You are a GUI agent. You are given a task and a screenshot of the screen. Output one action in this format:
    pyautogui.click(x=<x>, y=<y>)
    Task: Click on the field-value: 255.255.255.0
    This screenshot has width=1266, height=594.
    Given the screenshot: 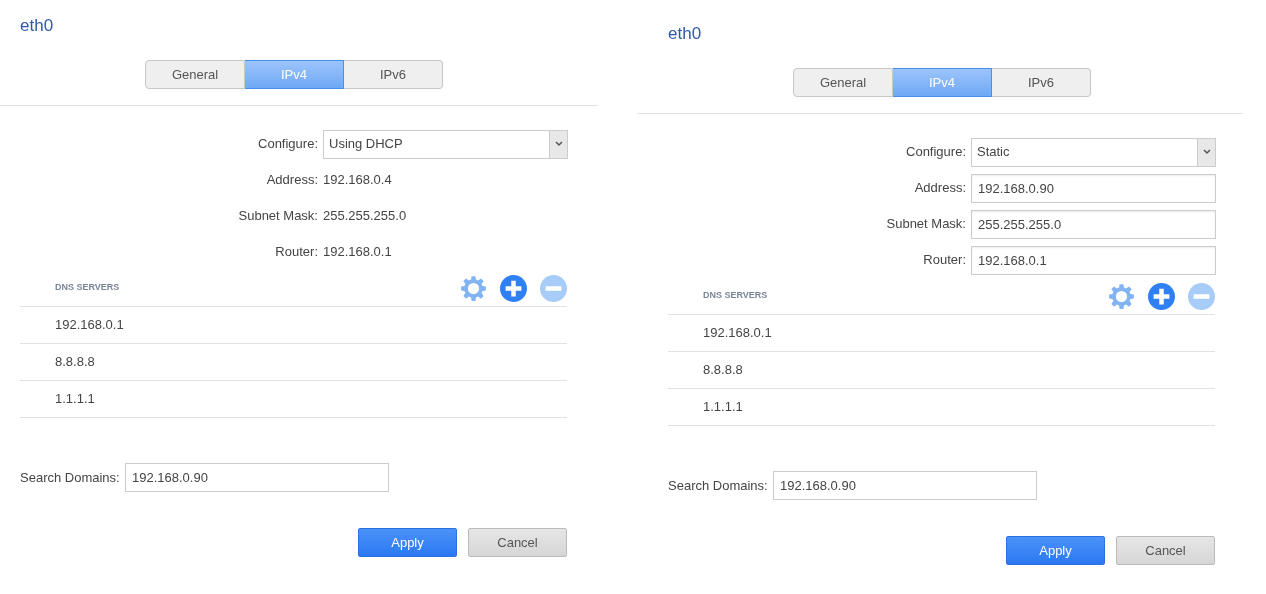 What is the action you would take?
    pyautogui.click(x=365, y=216)
    